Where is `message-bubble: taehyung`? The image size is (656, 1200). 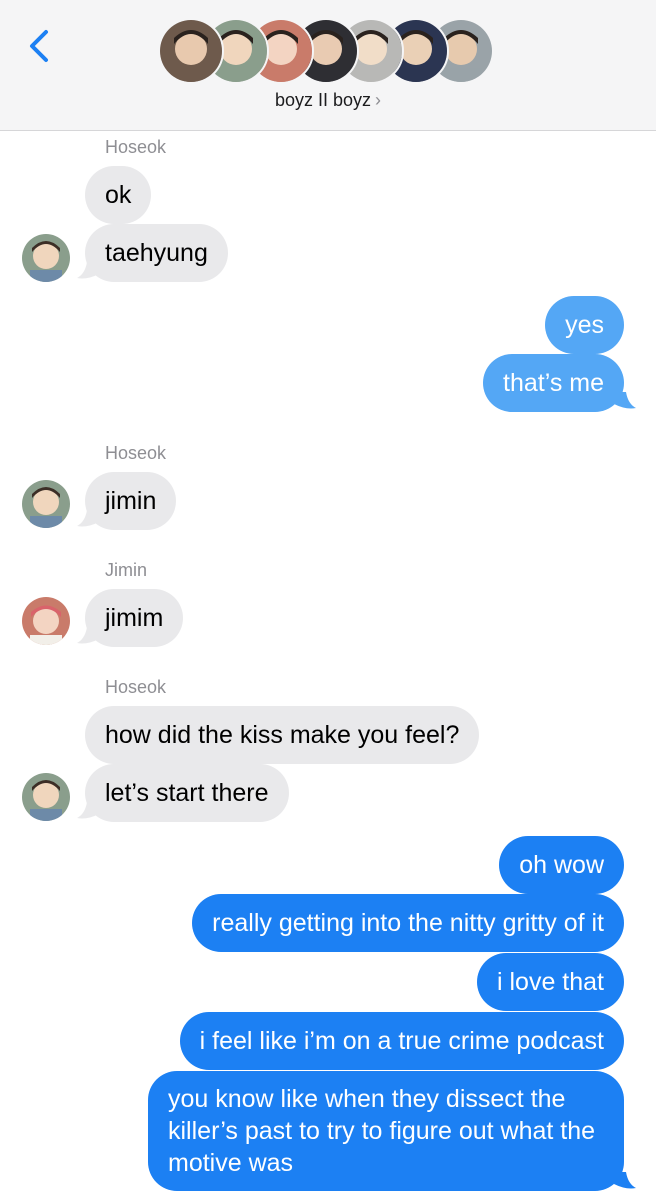
message-bubble: taehyung is located at coordinates (156, 253).